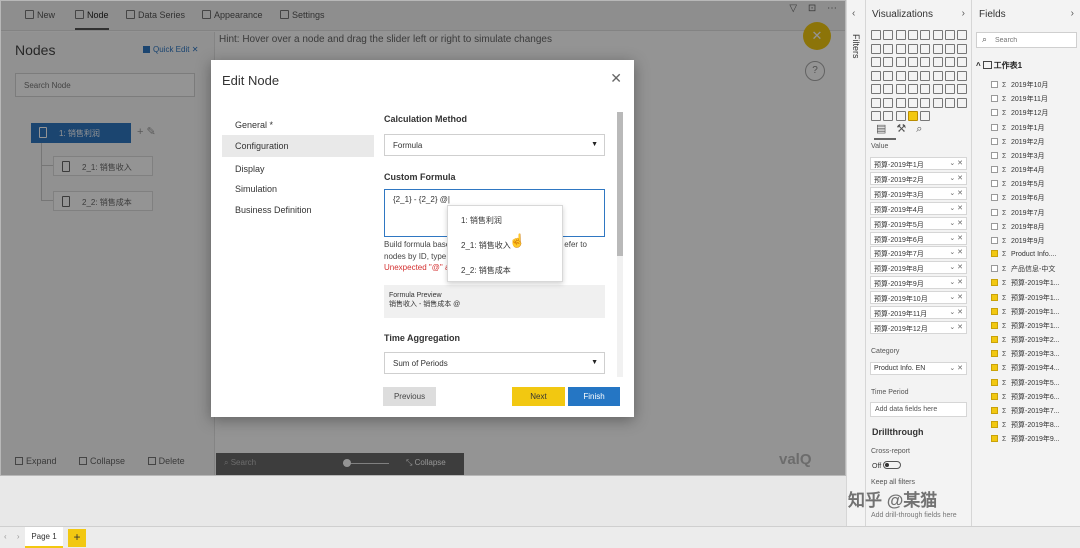 The width and height of the screenshot is (1080, 548). What do you see at coordinates (1019, 85) in the screenshot?
I see `field-item: Σ 2019年10月` at bounding box center [1019, 85].